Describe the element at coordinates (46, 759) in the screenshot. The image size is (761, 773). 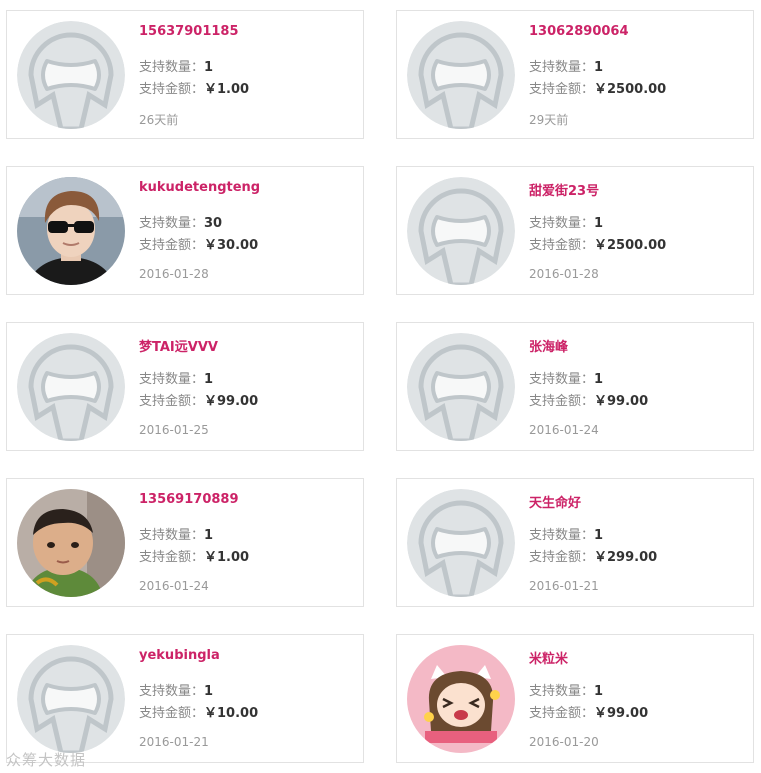
I see `watermark-logo: 众筹大数据` at that location.